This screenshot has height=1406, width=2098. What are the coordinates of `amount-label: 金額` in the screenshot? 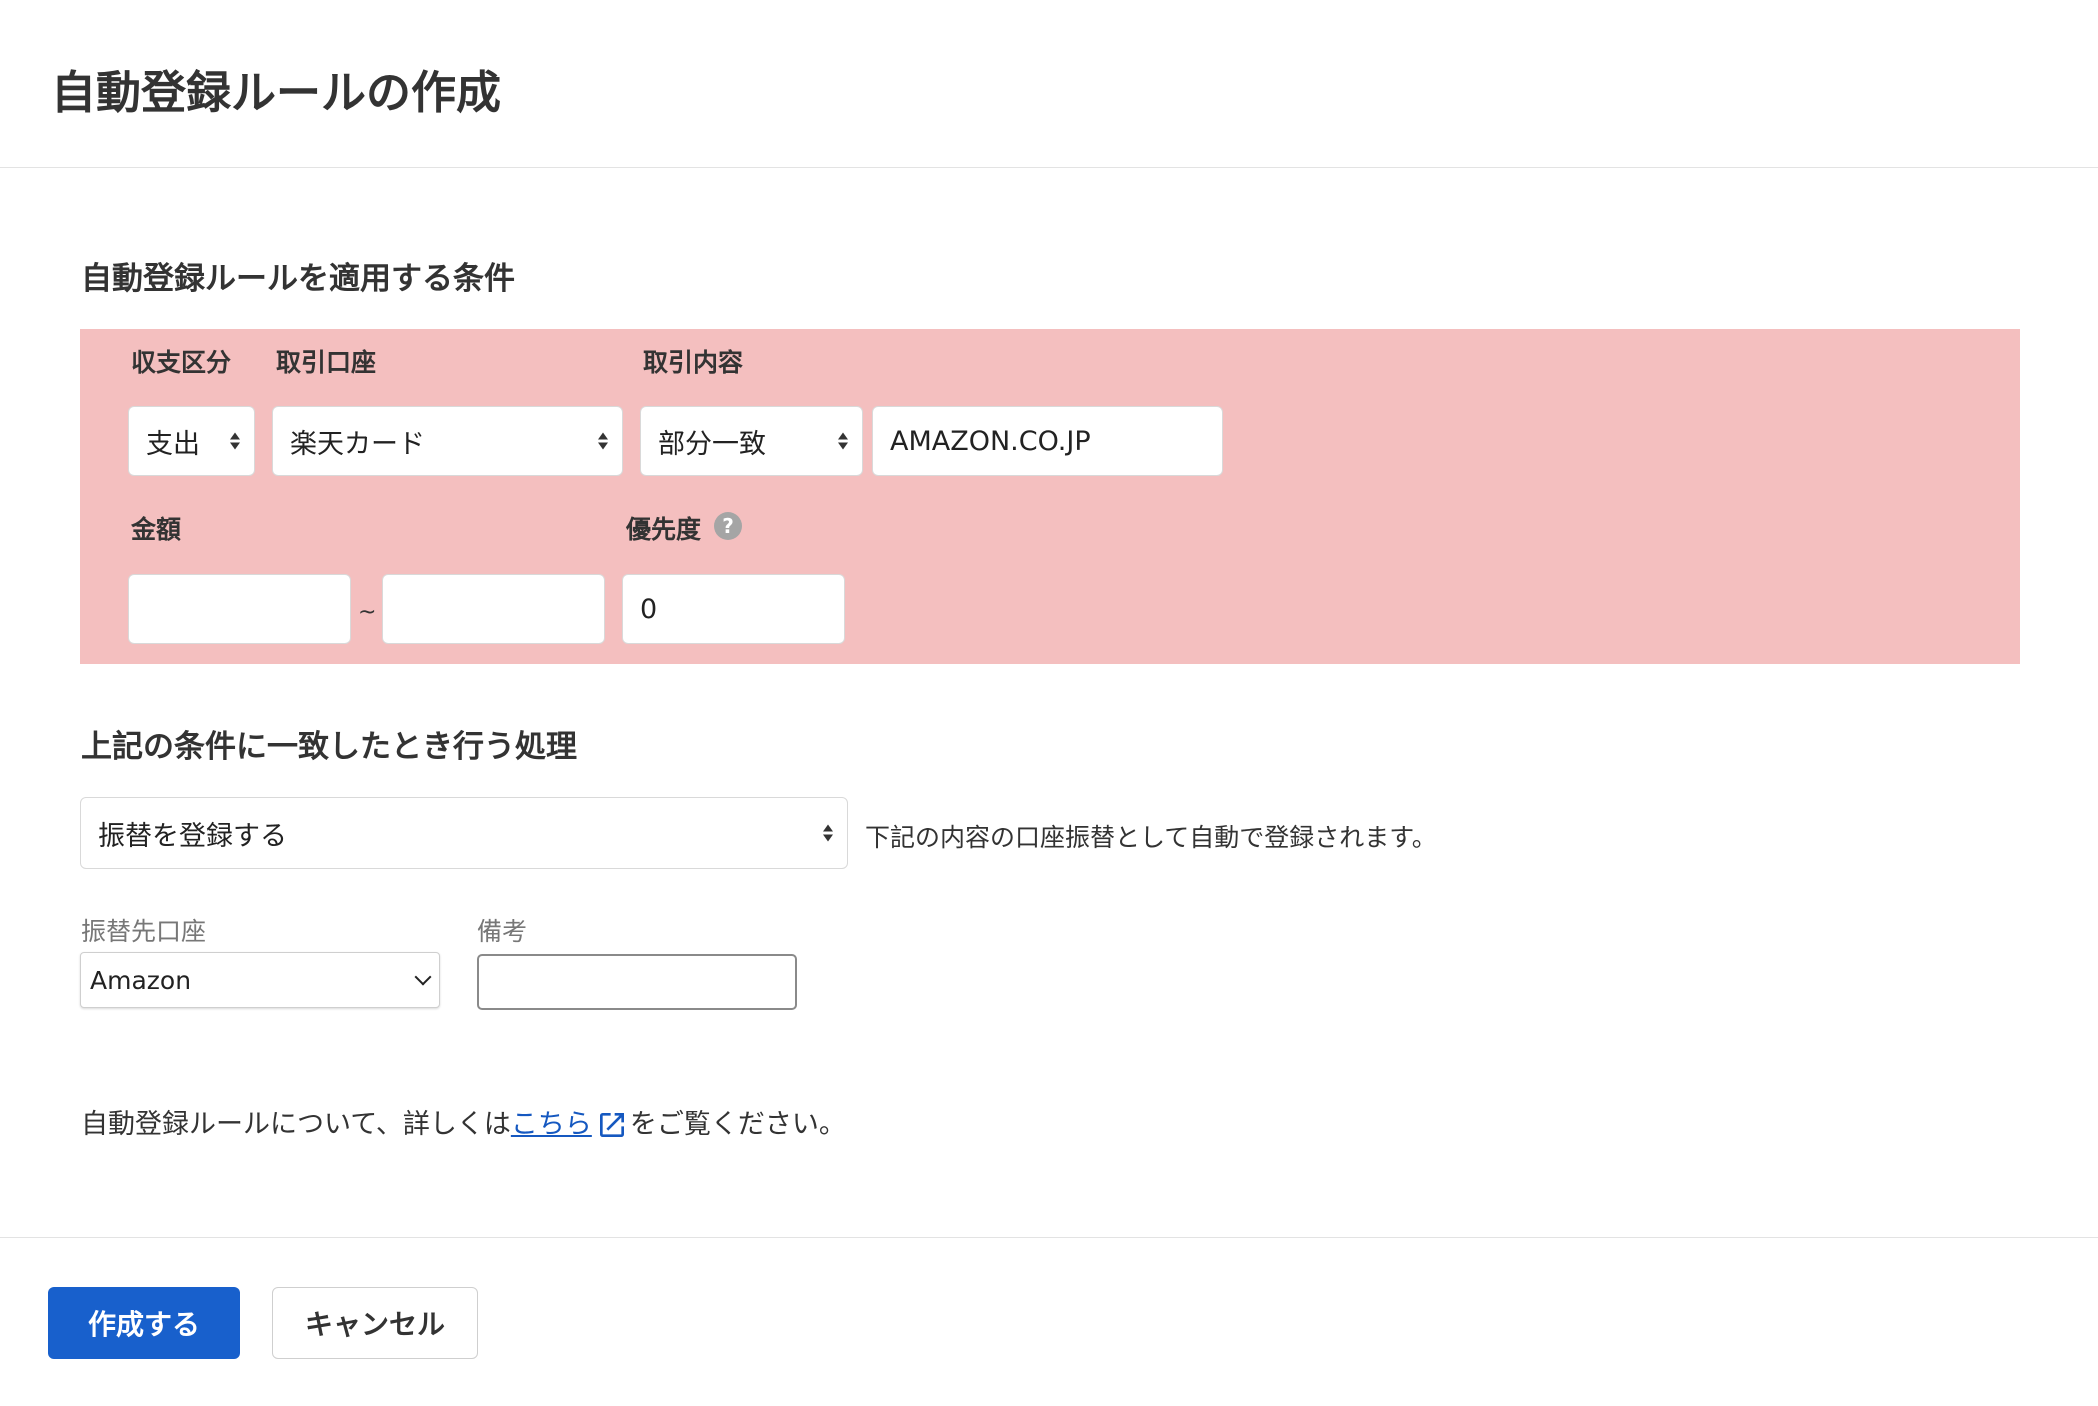 It's located at (156, 529).